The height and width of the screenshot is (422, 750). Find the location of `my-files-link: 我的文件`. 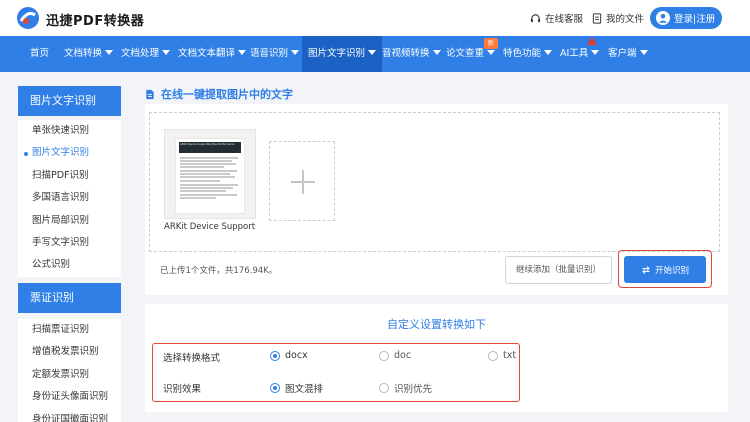

my-files-link: 我的文件 is located at coordinates (618, 18).